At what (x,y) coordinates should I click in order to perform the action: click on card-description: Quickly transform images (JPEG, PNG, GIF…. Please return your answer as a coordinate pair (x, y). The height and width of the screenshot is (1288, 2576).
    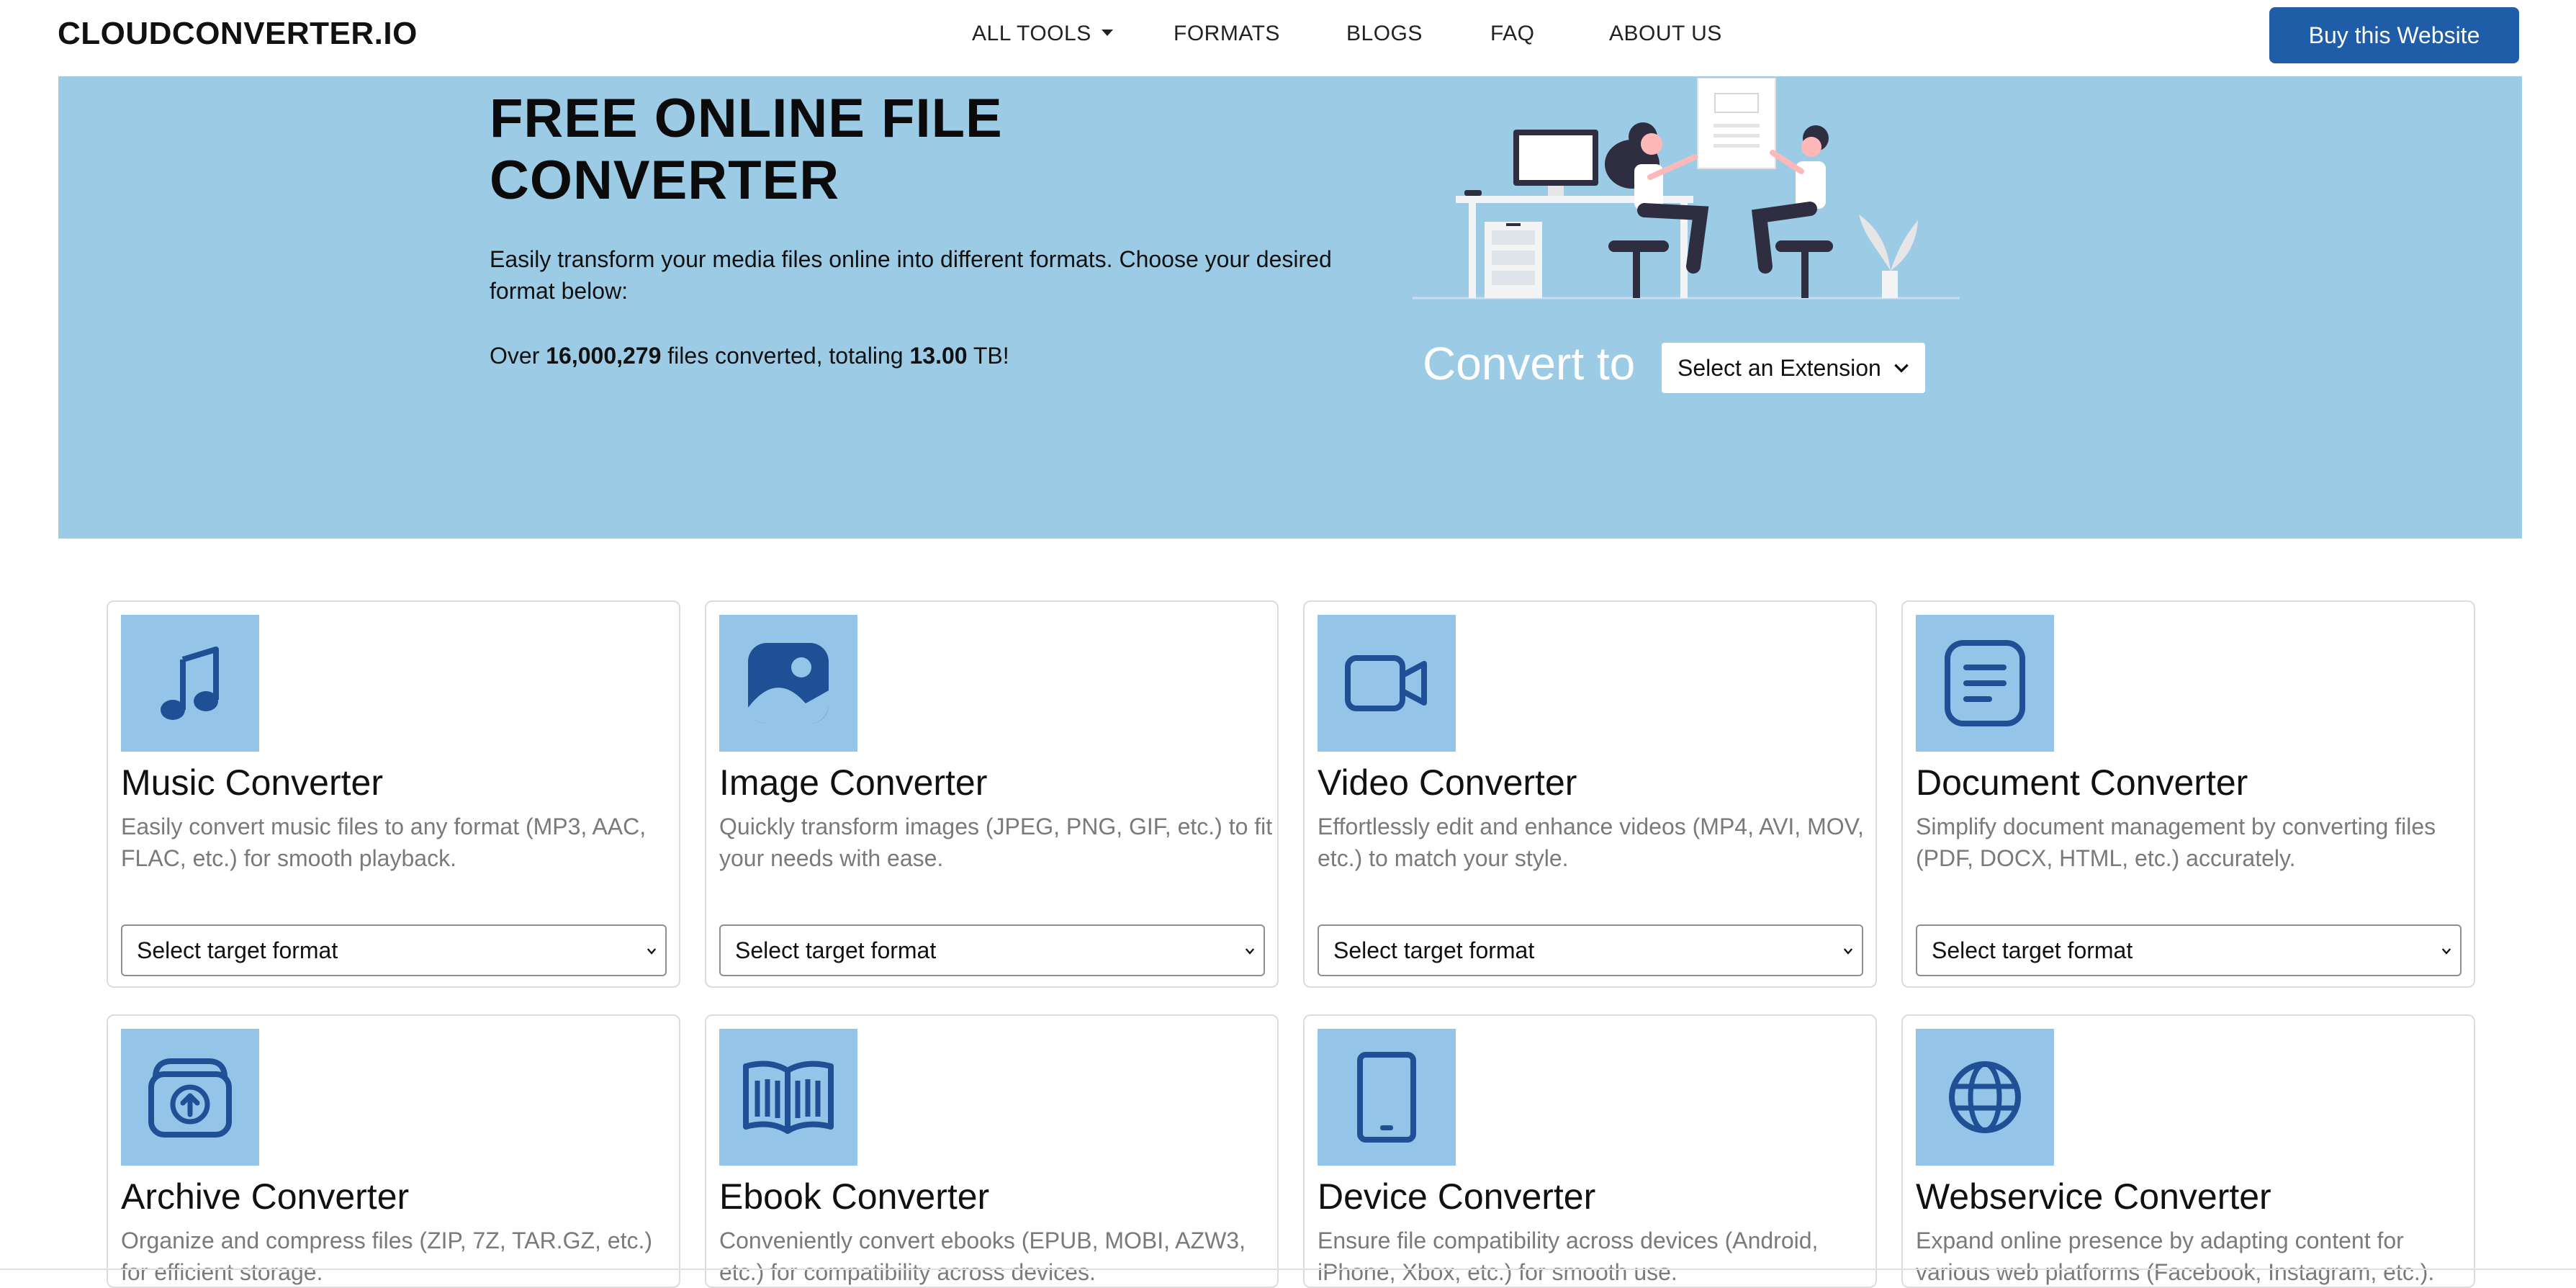
    Looking at the image, I should click on (996, 842).